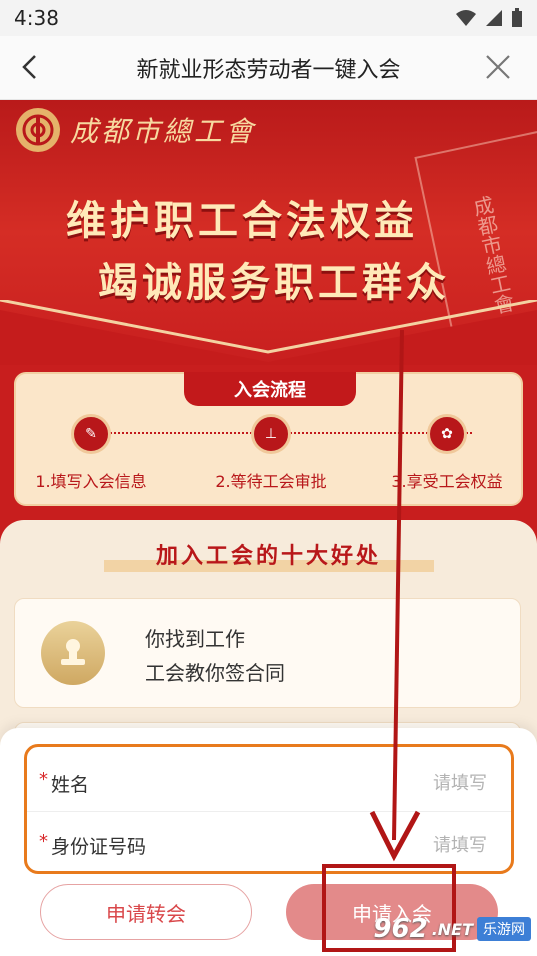 The height and width of the screenshot is (956, 537). What do you see at coordinates (517, 17) in the screenshot?
I see `battery-icon` at bounding box center [517, 17].